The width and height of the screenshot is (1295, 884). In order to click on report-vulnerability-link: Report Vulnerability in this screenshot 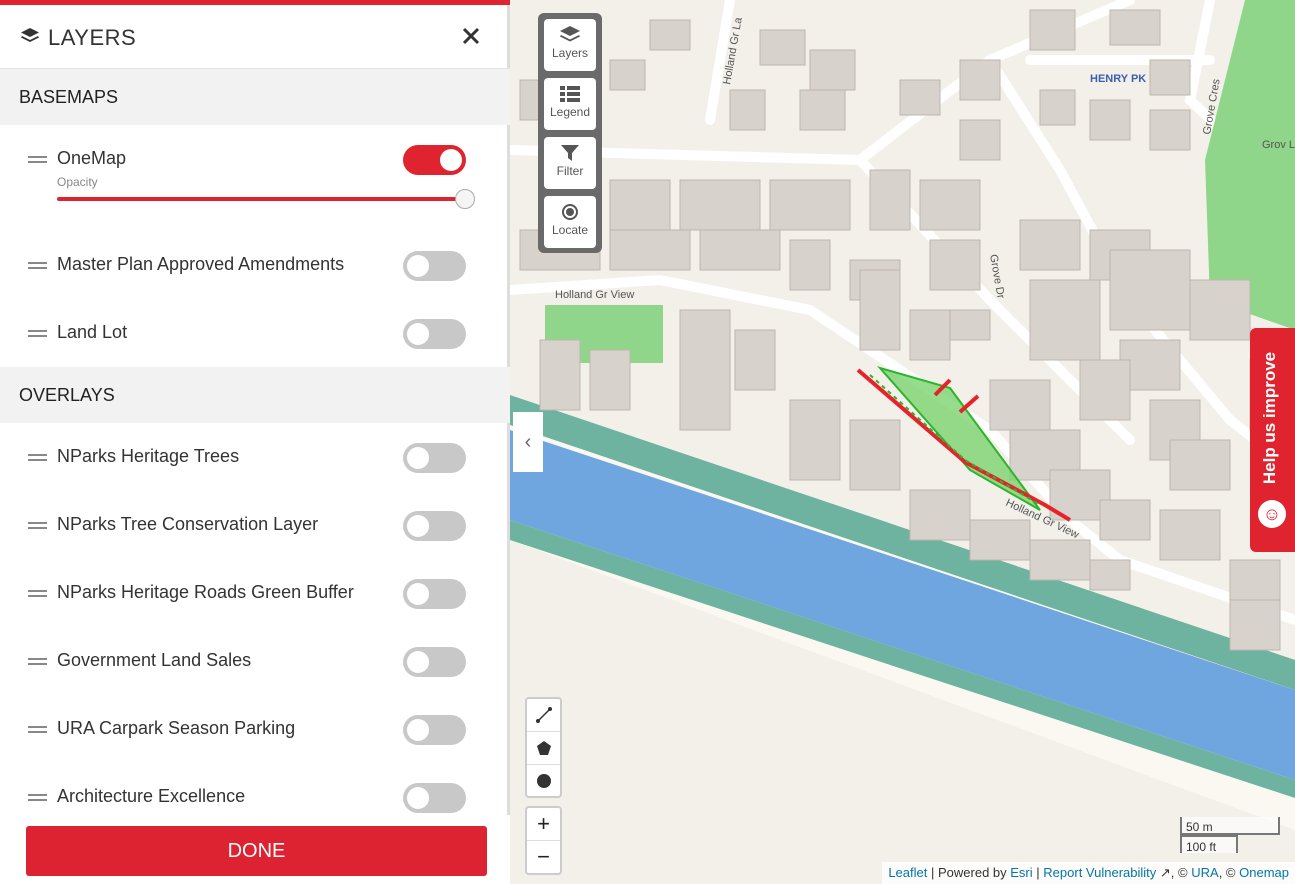, I will do `click(1099, 872)`.